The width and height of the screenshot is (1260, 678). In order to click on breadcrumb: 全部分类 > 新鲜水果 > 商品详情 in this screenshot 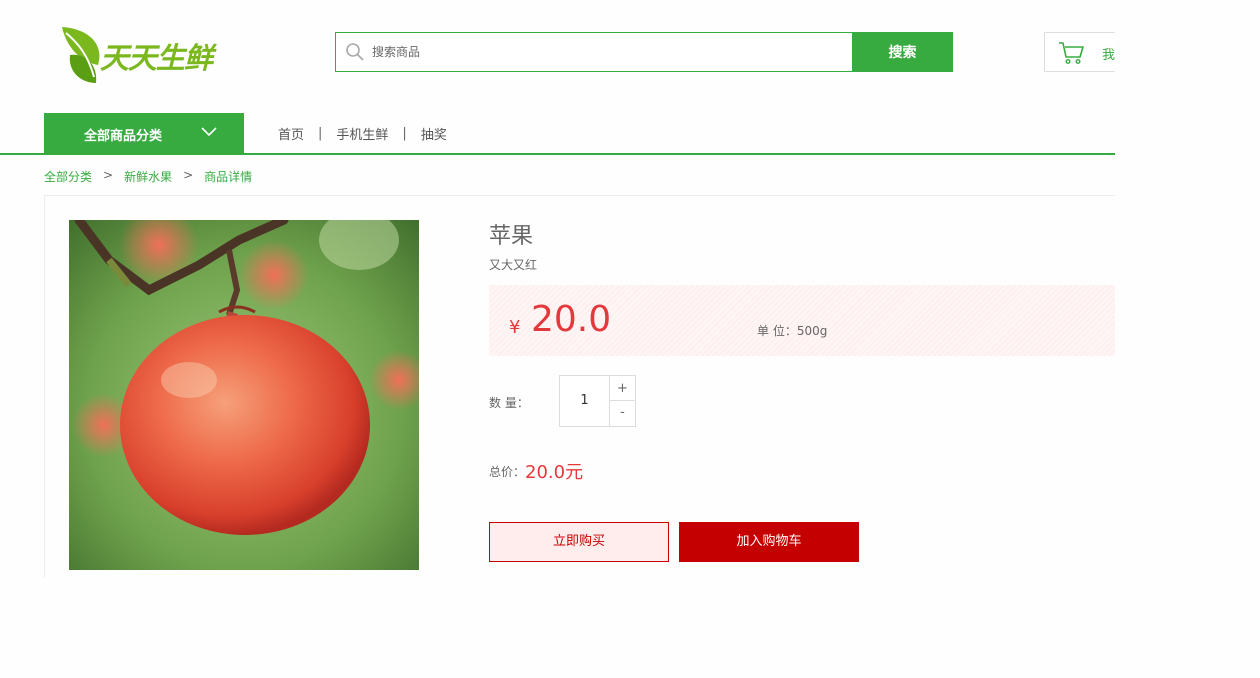, I will do `click(148, 176)`.